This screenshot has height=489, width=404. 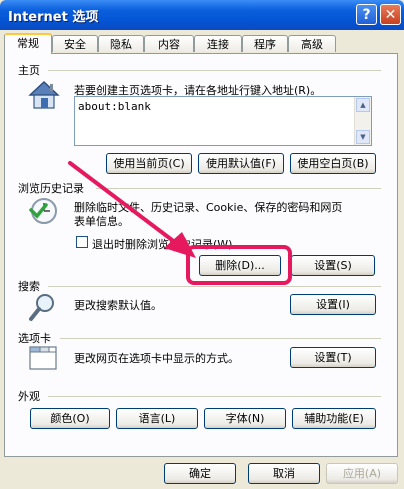 I want to click on tab-general: 常规, so click(x=28, y=43).